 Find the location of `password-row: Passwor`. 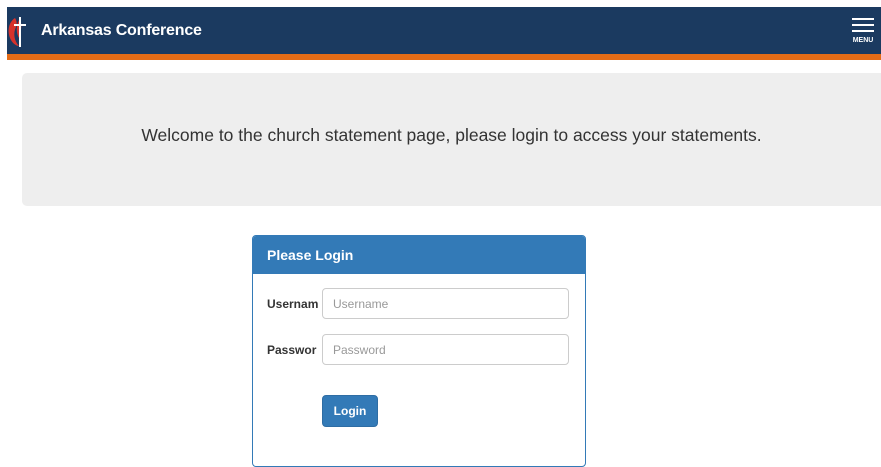

password-row: Passwor is located at coordinates (419, 350).